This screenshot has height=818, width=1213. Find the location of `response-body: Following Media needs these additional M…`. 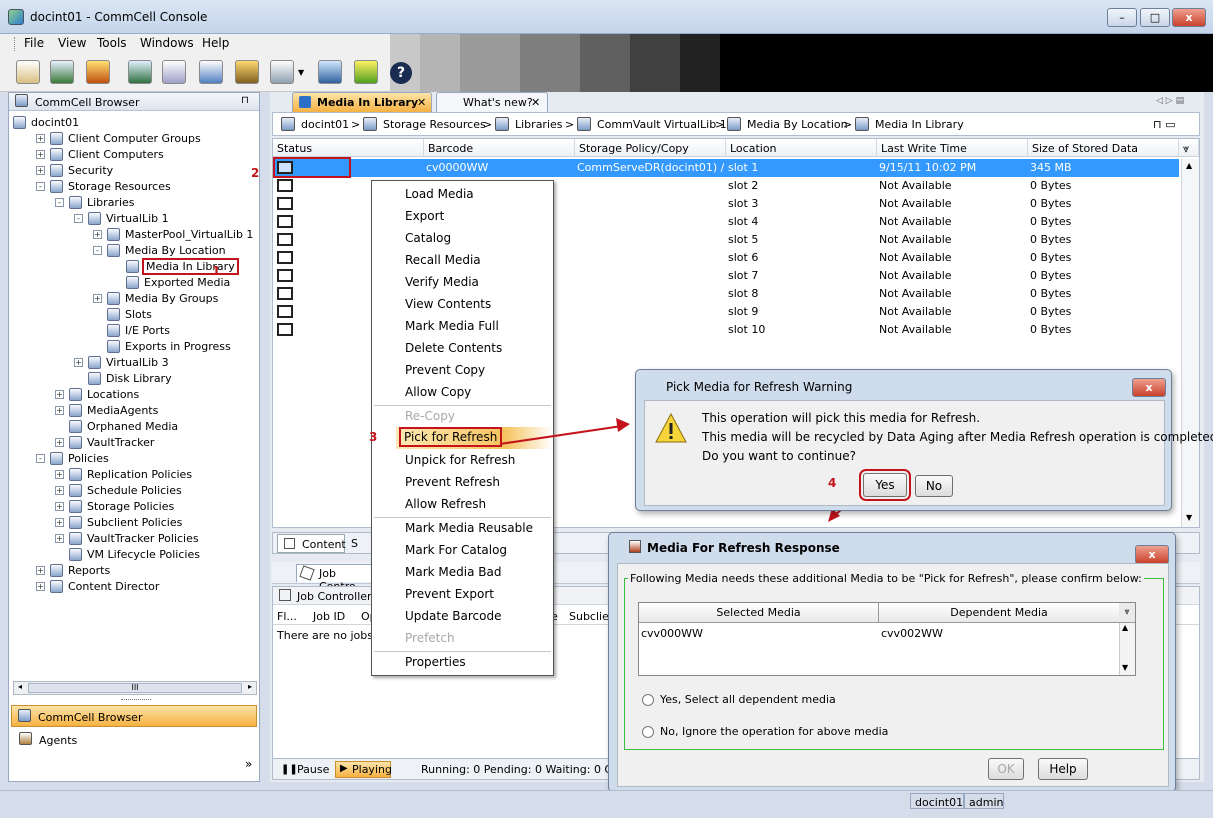

response-body: Following Media needs these additional M… is located at coordinates (893, 675).